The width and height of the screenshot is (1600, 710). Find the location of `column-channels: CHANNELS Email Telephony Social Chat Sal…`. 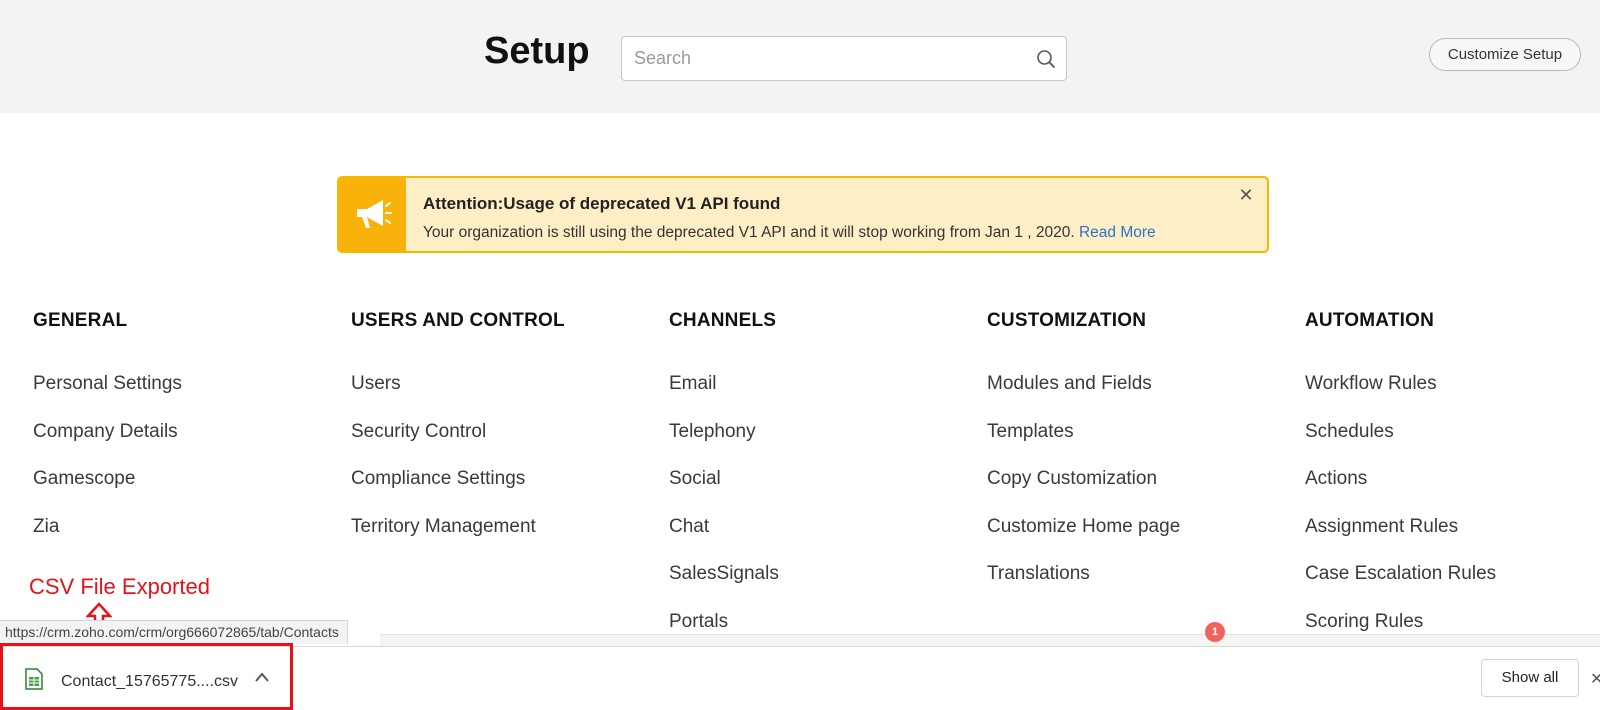

column-channels: CHANNELS Email Telephony Social Chat Sal… is located at coordinates (819, 484).